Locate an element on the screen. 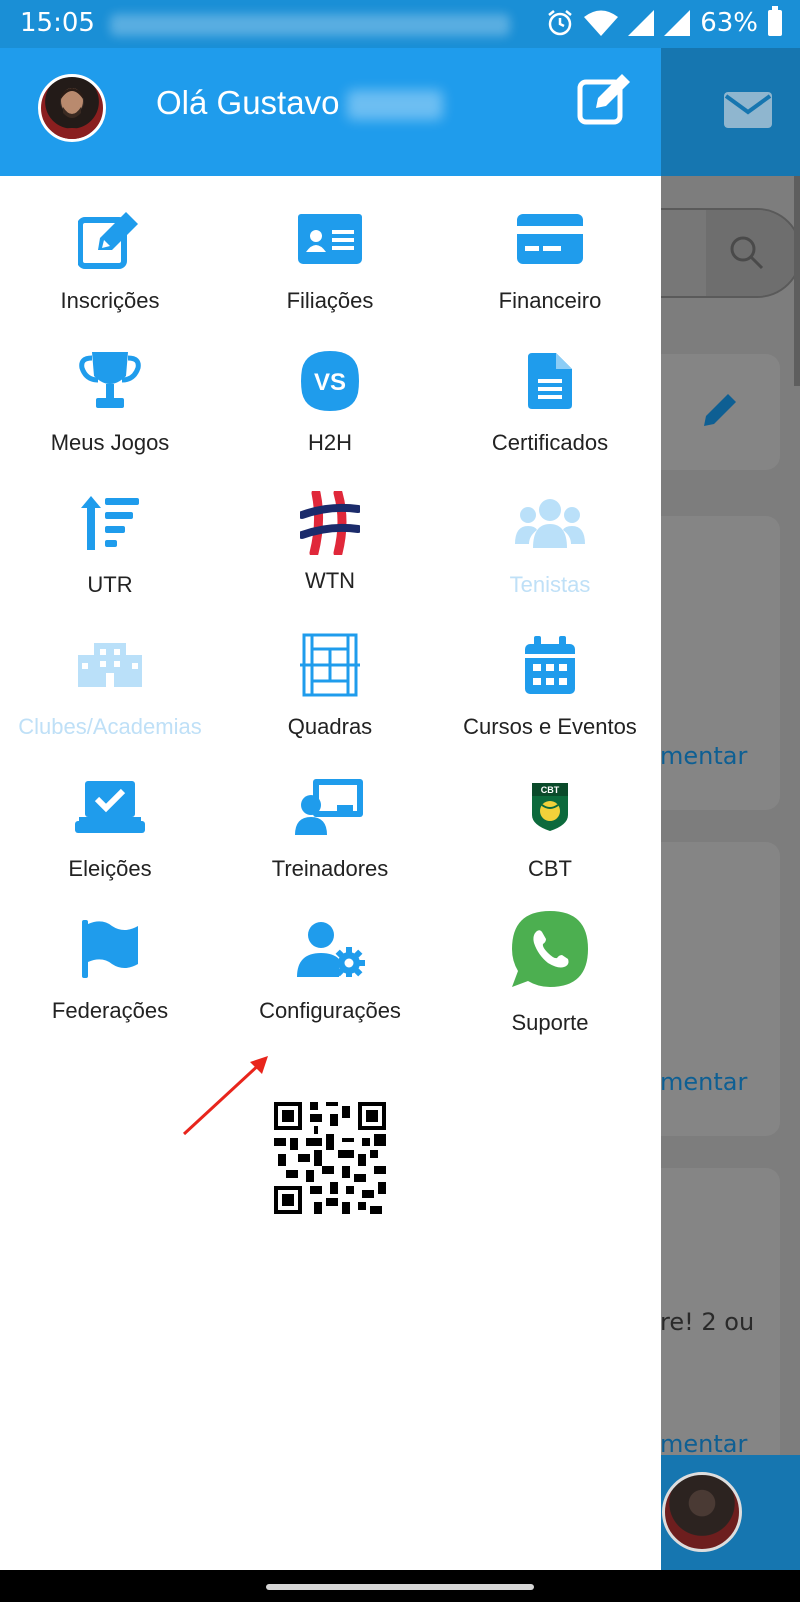 This screenshot has height=1602, width=800. menu-label: WTN is located at coordinates (330, 580).